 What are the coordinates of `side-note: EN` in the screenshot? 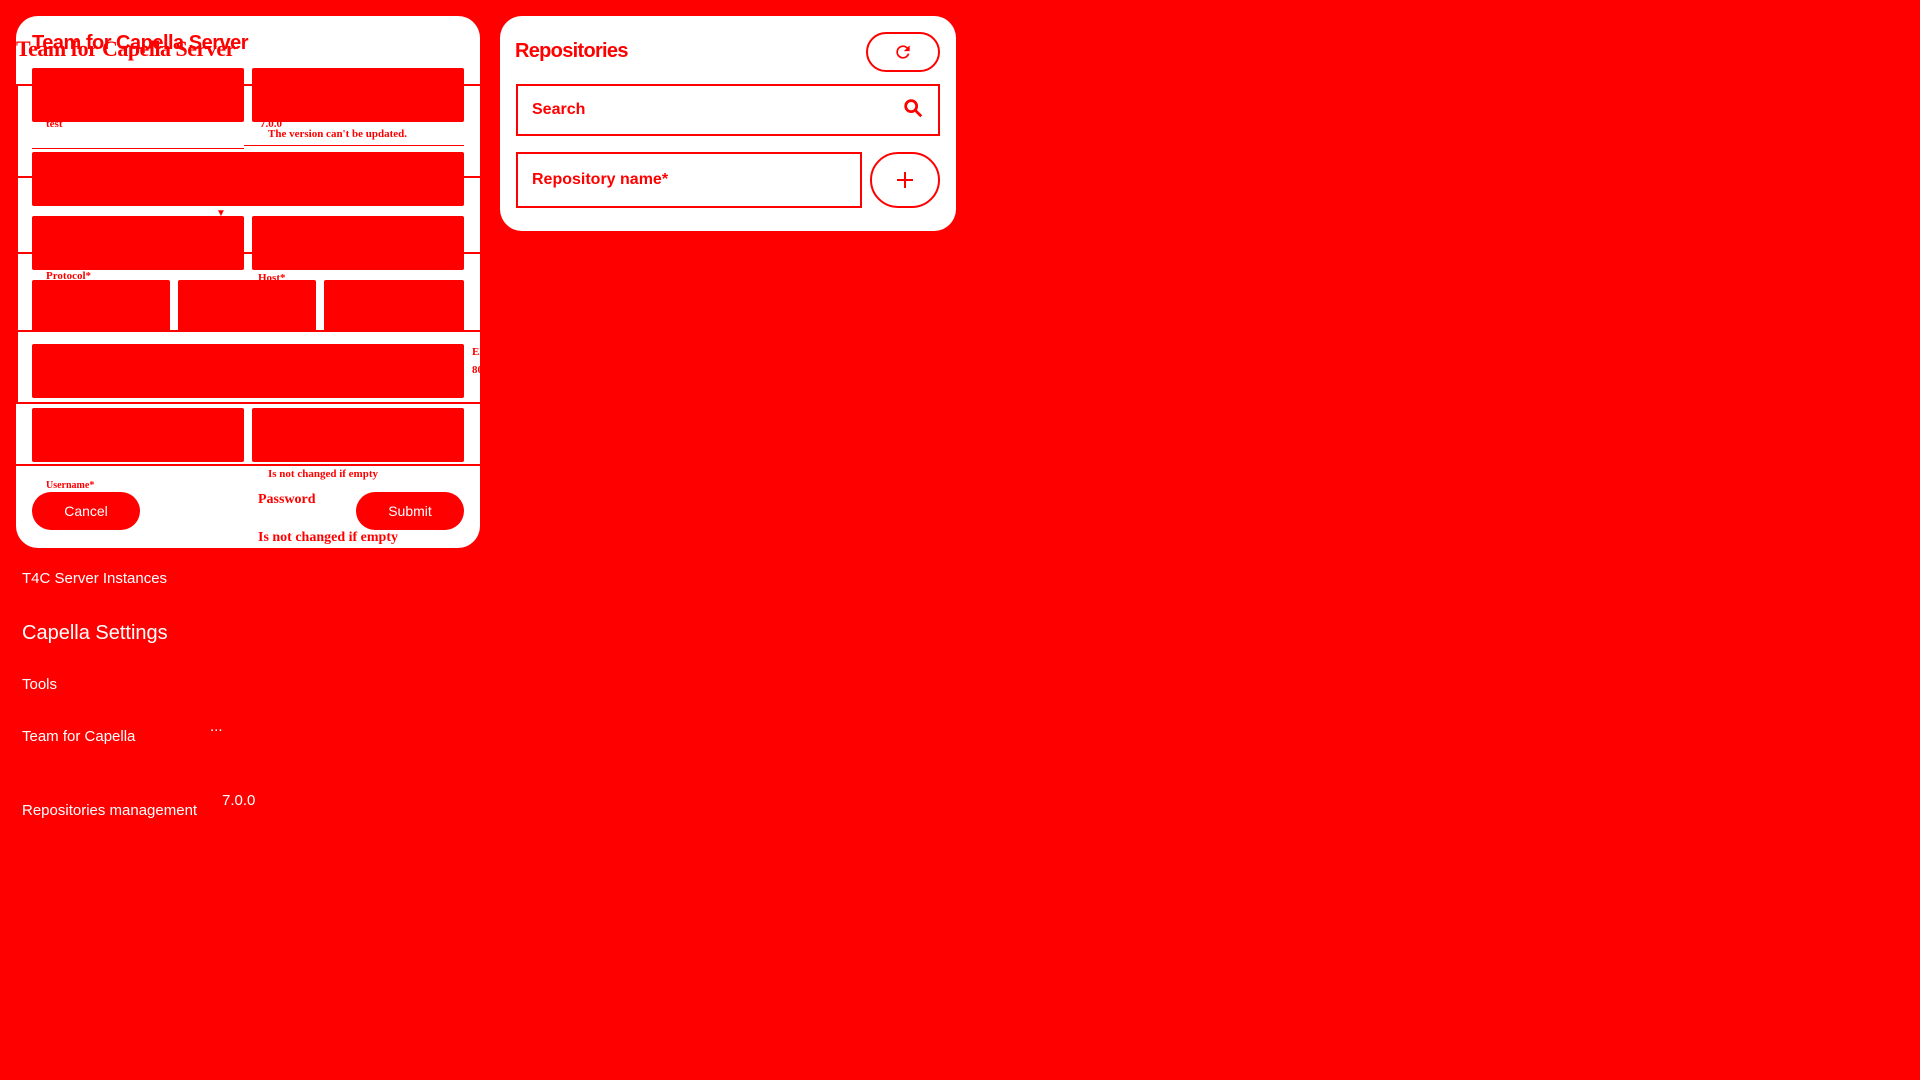 It's located at (480, 352).